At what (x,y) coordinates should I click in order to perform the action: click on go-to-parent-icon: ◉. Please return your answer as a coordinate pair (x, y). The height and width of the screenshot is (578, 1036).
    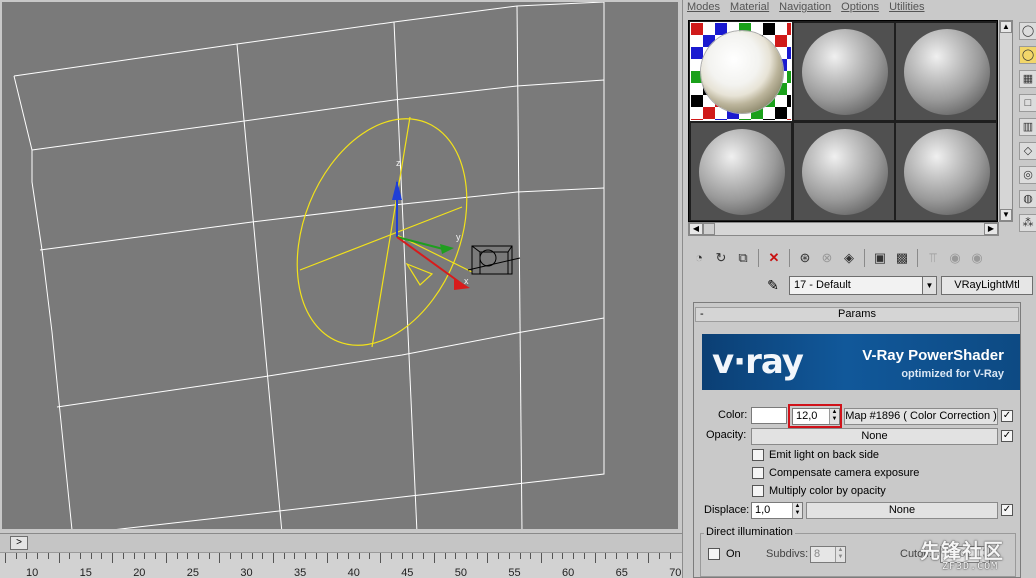
    Looking at the image, I should click on (955, 258).